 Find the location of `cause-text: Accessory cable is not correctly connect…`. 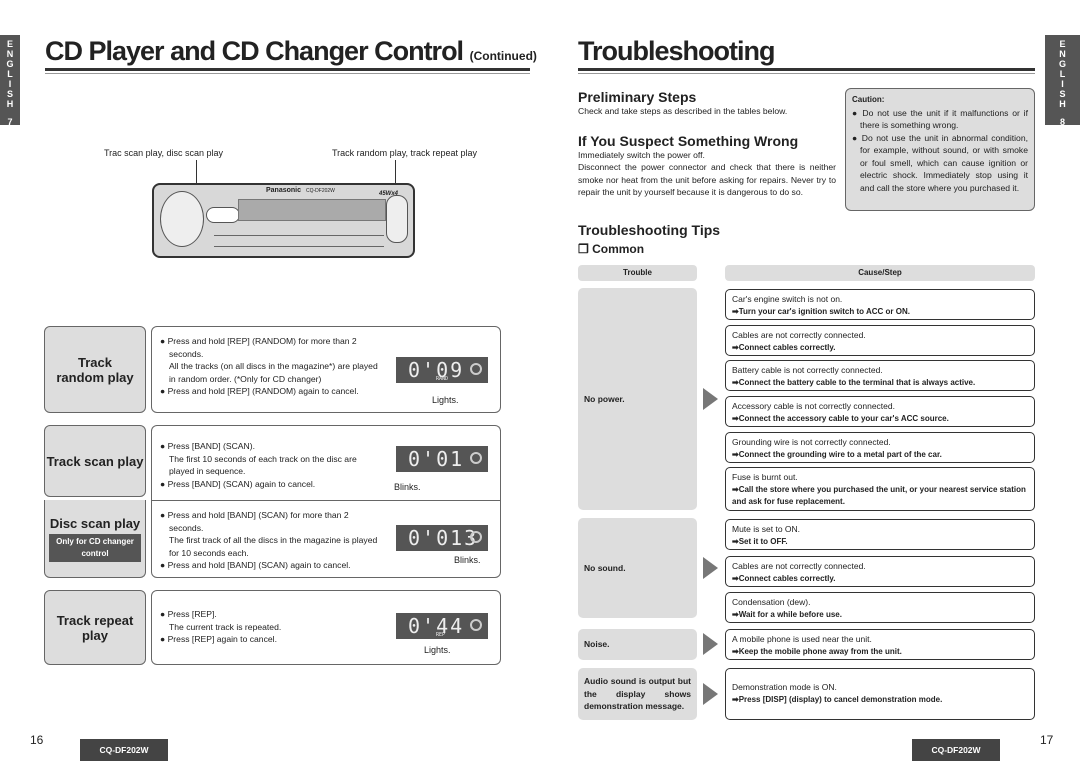

cause-text: Accessory cable is not correctly connect… is located at coordinates (813, 406).